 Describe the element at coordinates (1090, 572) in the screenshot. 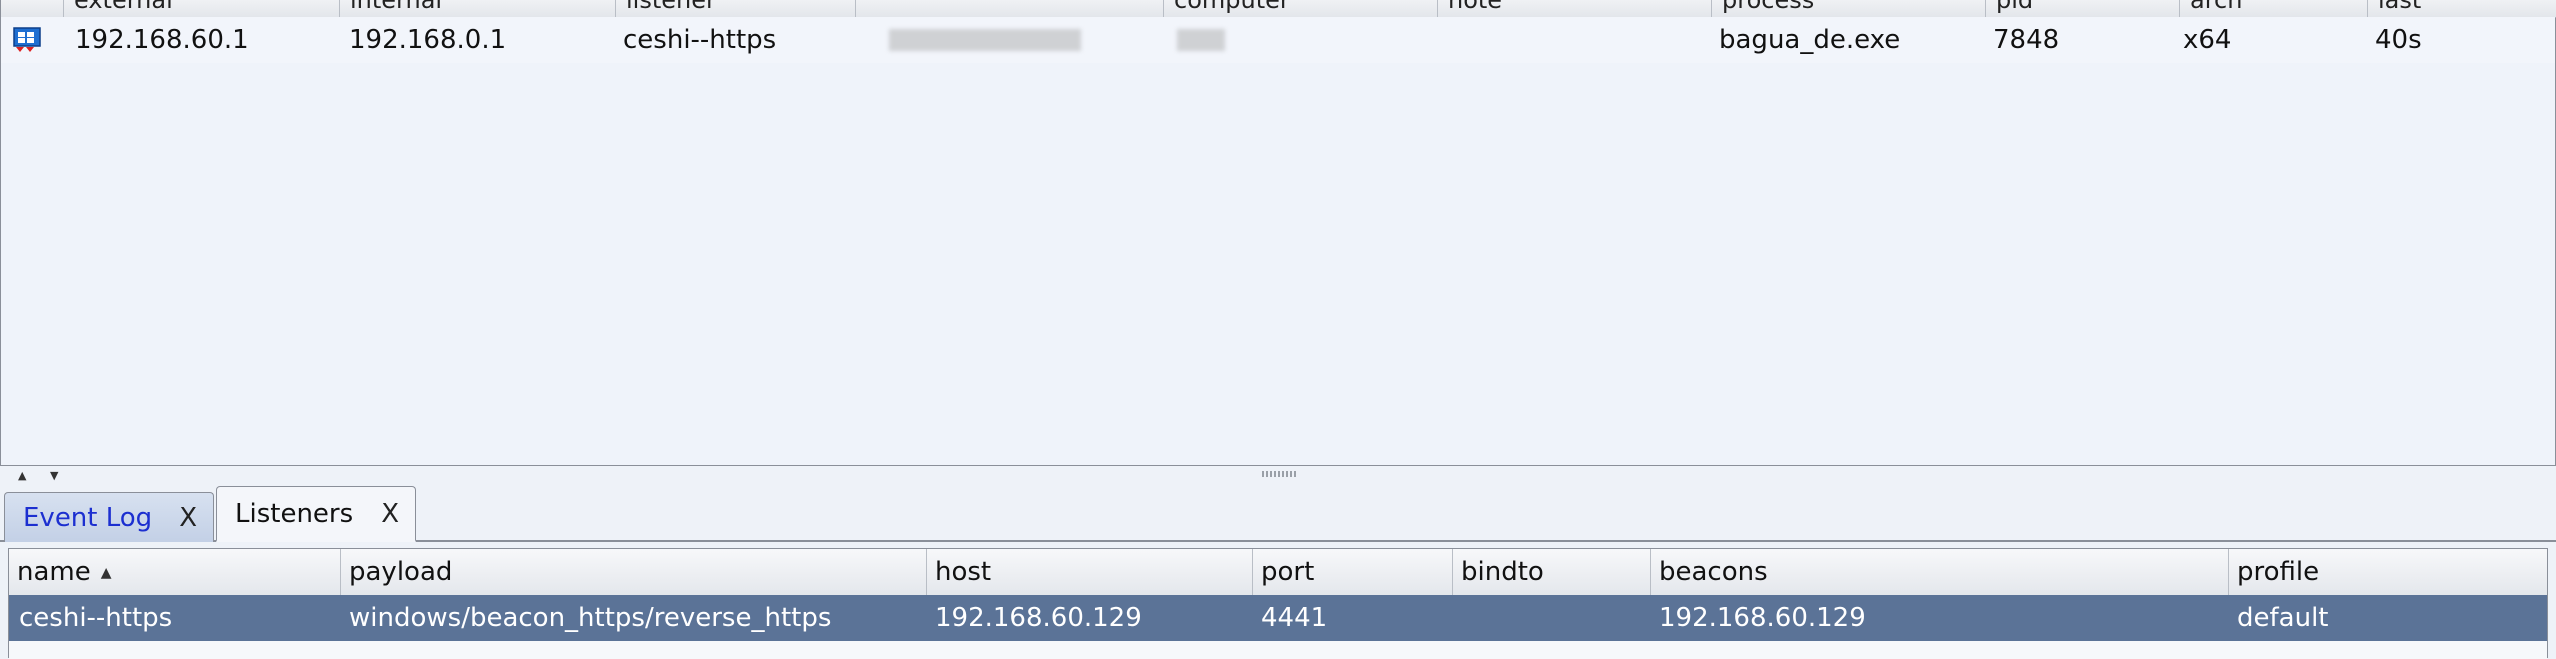

I see `column-header-host: host` at that location.